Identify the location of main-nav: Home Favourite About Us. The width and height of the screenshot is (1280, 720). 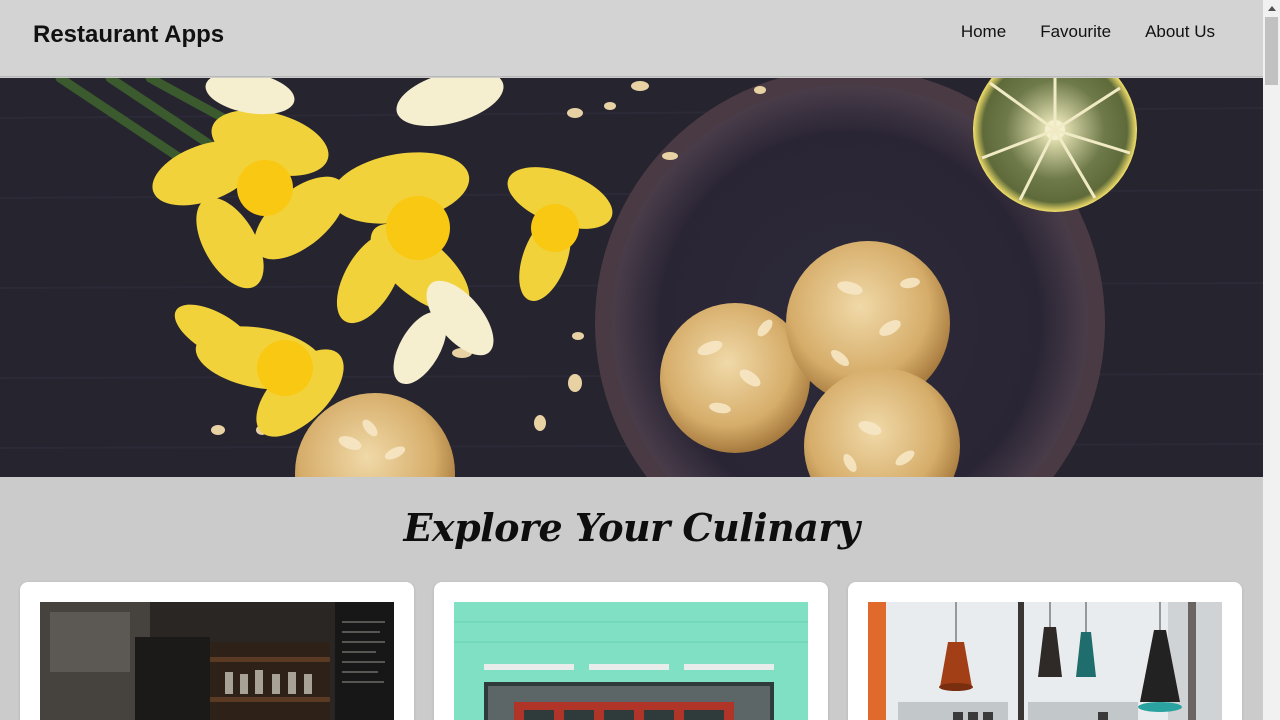
(1071, 32).